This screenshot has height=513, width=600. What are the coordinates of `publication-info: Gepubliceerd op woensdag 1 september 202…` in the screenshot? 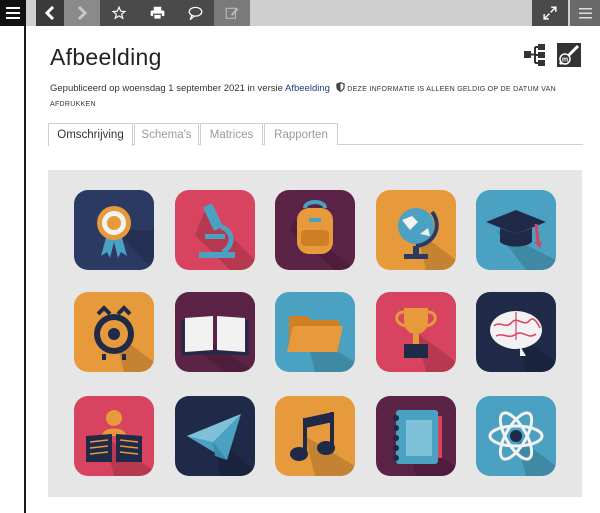 It's located at (317, 97).